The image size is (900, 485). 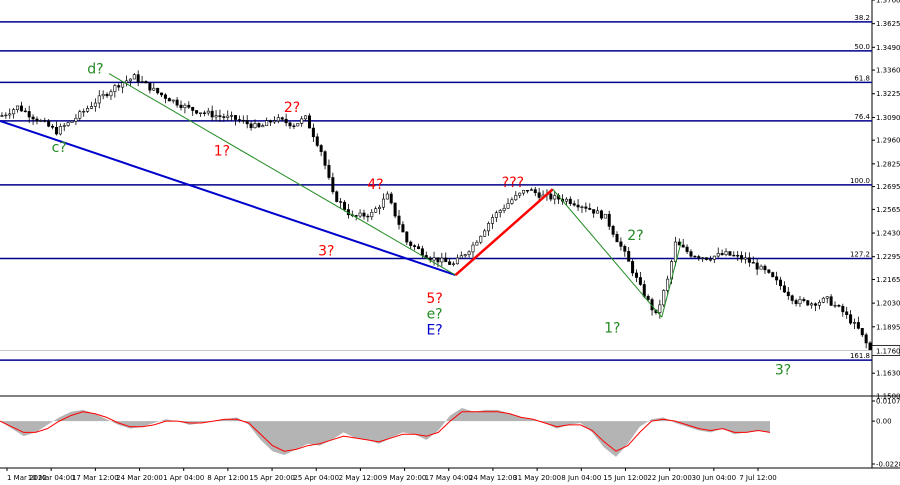 I want to click on wave-label: e?, so click(x=435, y=315).